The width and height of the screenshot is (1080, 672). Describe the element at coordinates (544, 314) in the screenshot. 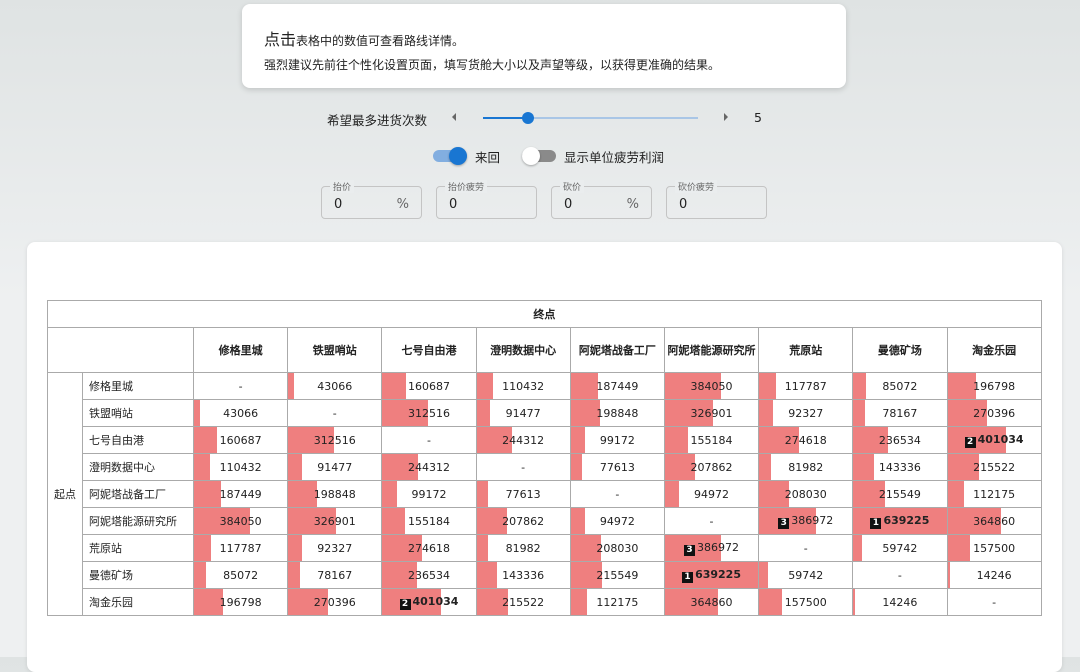

I see `destination-header: 终点` at that location.